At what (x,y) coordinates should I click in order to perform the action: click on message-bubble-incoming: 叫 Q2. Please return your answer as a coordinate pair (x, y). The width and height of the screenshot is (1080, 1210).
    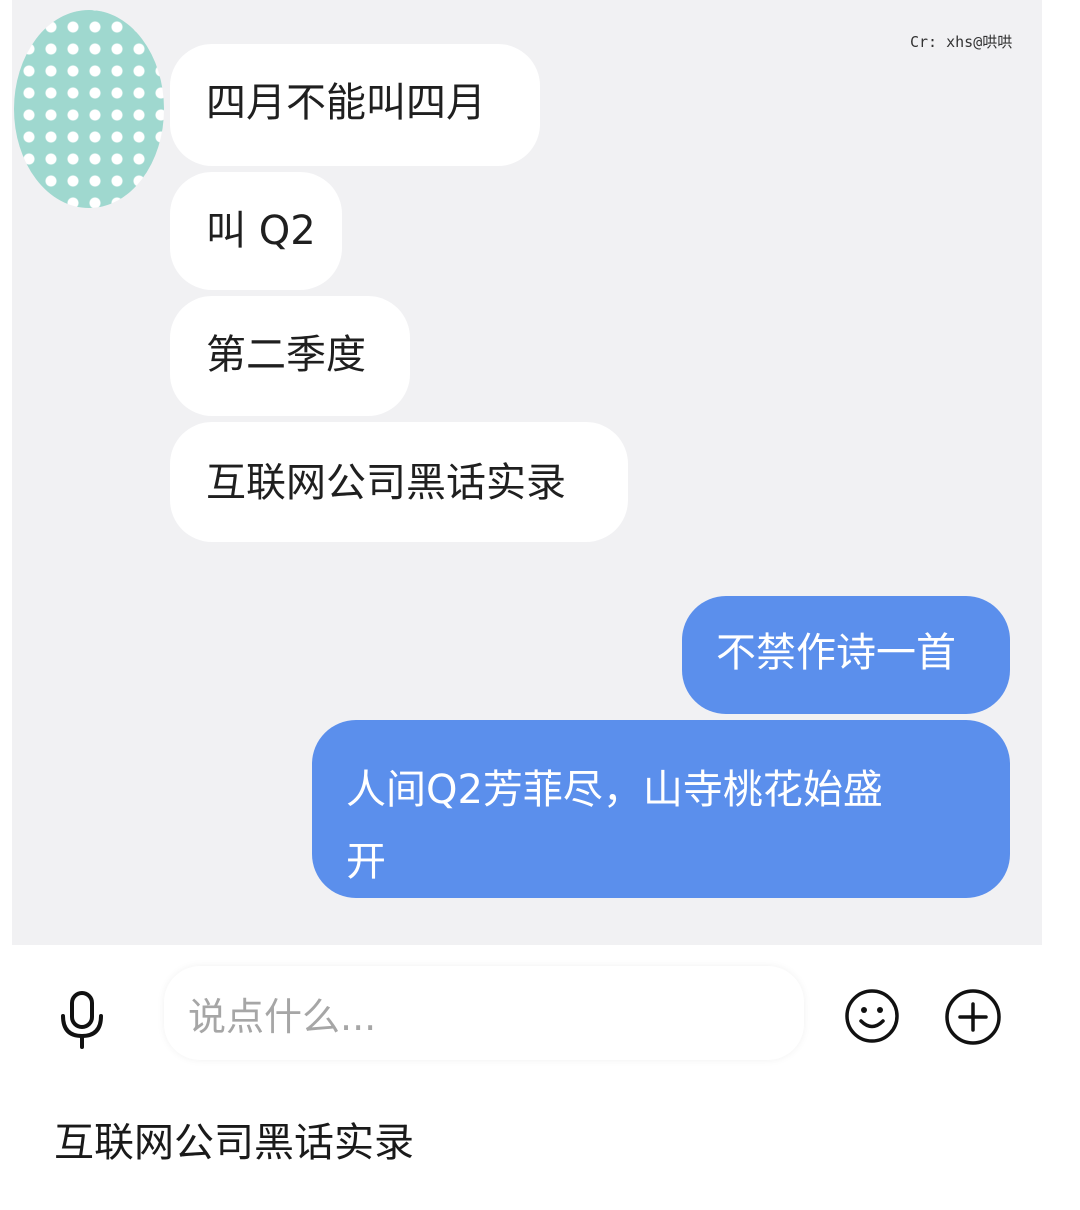
    Looking at the image, I should click on (256, 231).